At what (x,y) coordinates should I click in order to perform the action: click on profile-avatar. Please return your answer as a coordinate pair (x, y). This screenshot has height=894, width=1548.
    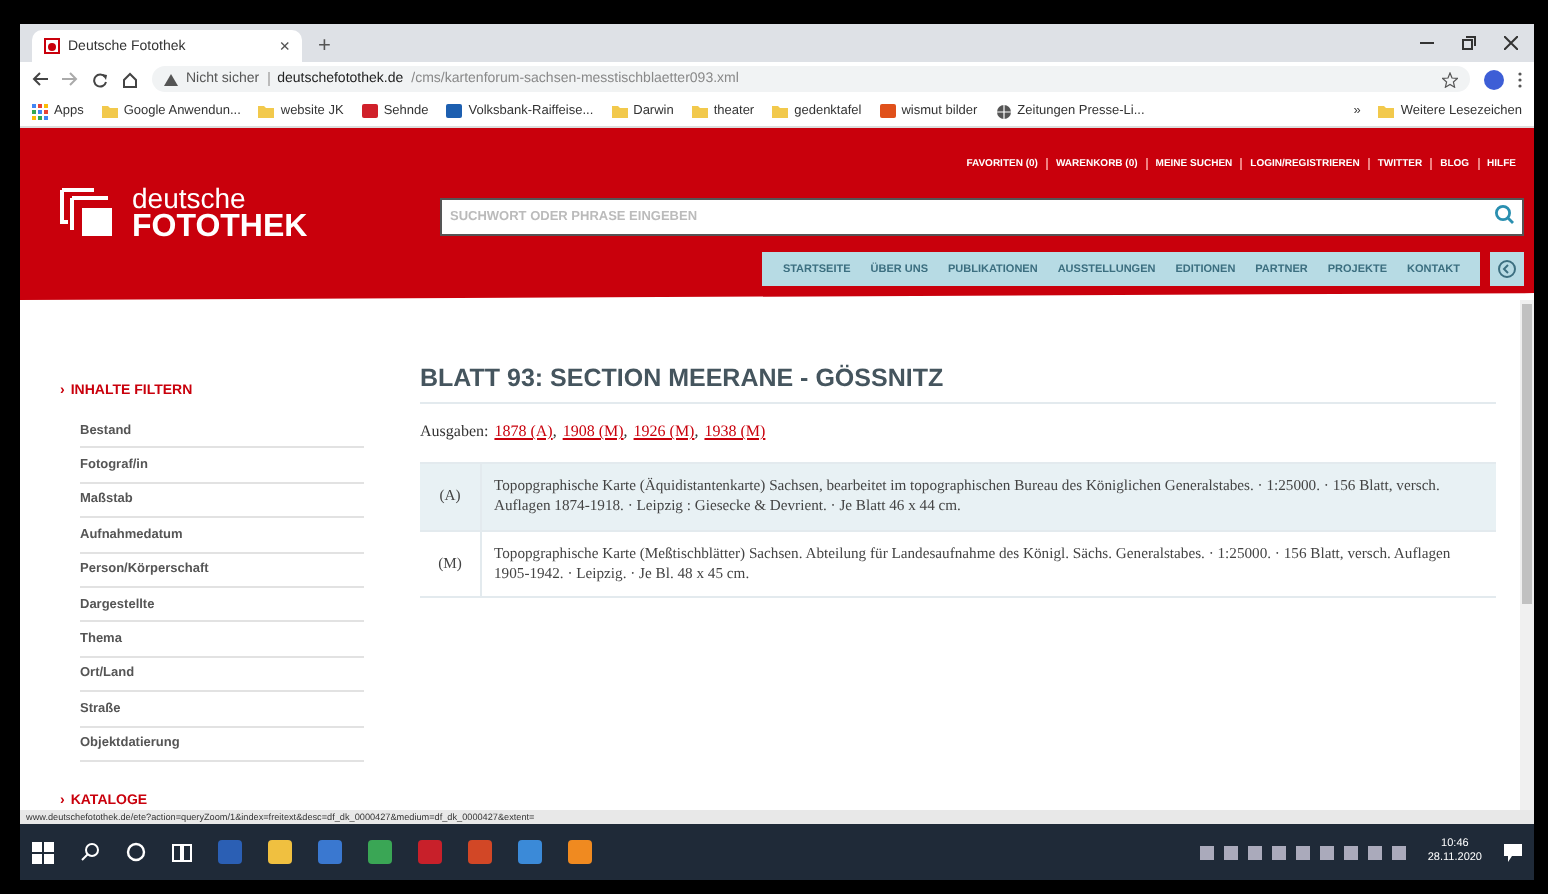
    Looking at the image, I should click on (1494, 79).